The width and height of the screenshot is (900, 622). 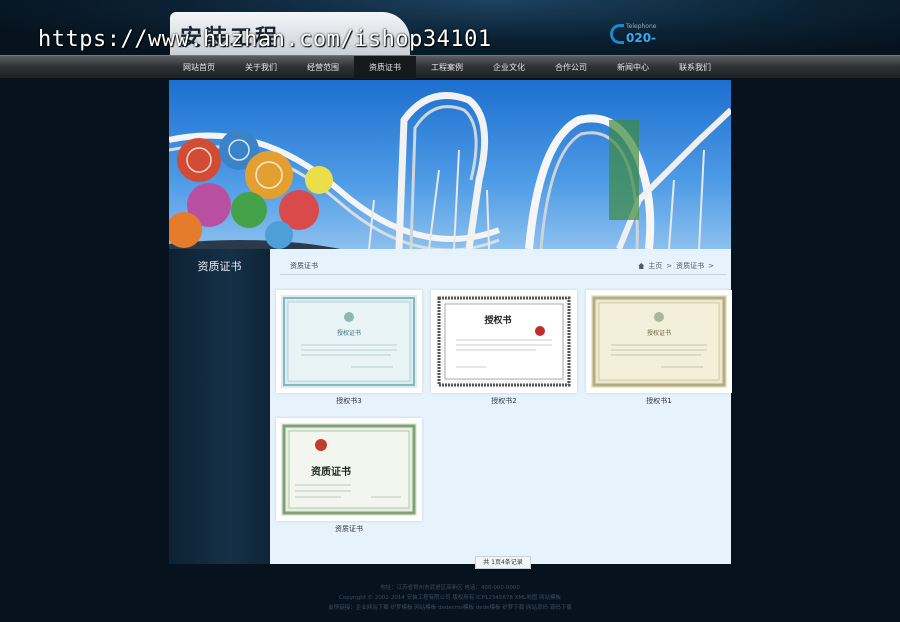 What do you see at coordinates (385, 67) in the screenshot?
I see `nav-item: 资质证书` at bounding box center [385, 67].